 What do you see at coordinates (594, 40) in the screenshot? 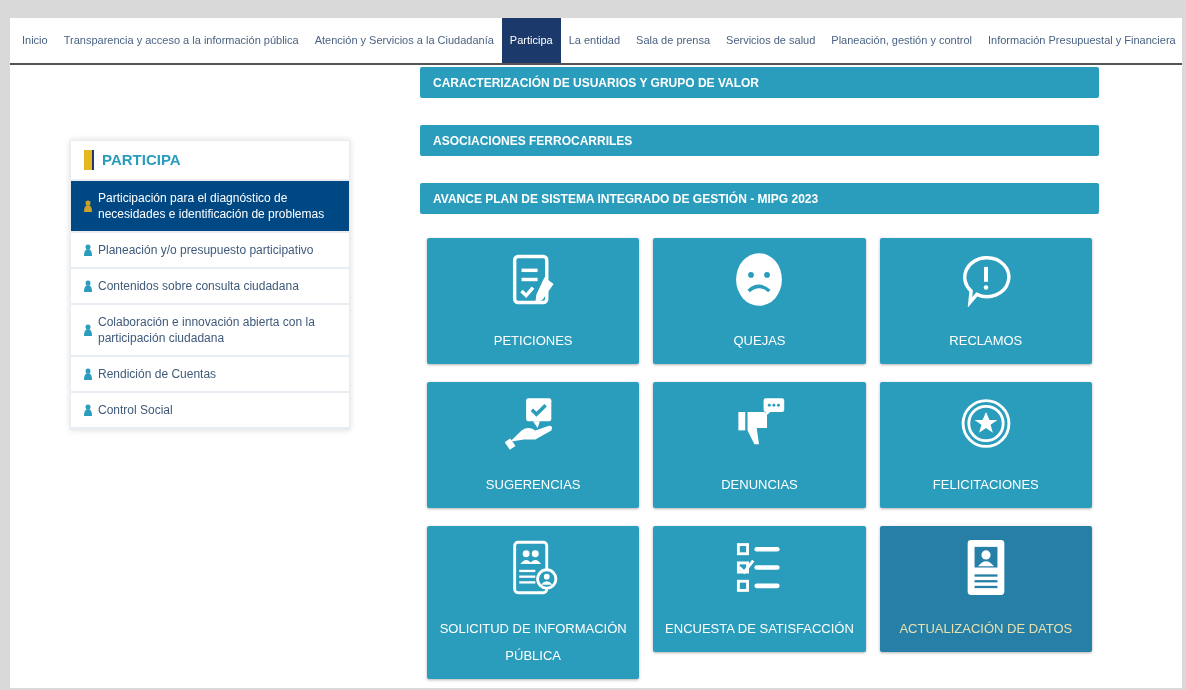
I see `nav-tab: La entidad` at bounding box center [594, 40].